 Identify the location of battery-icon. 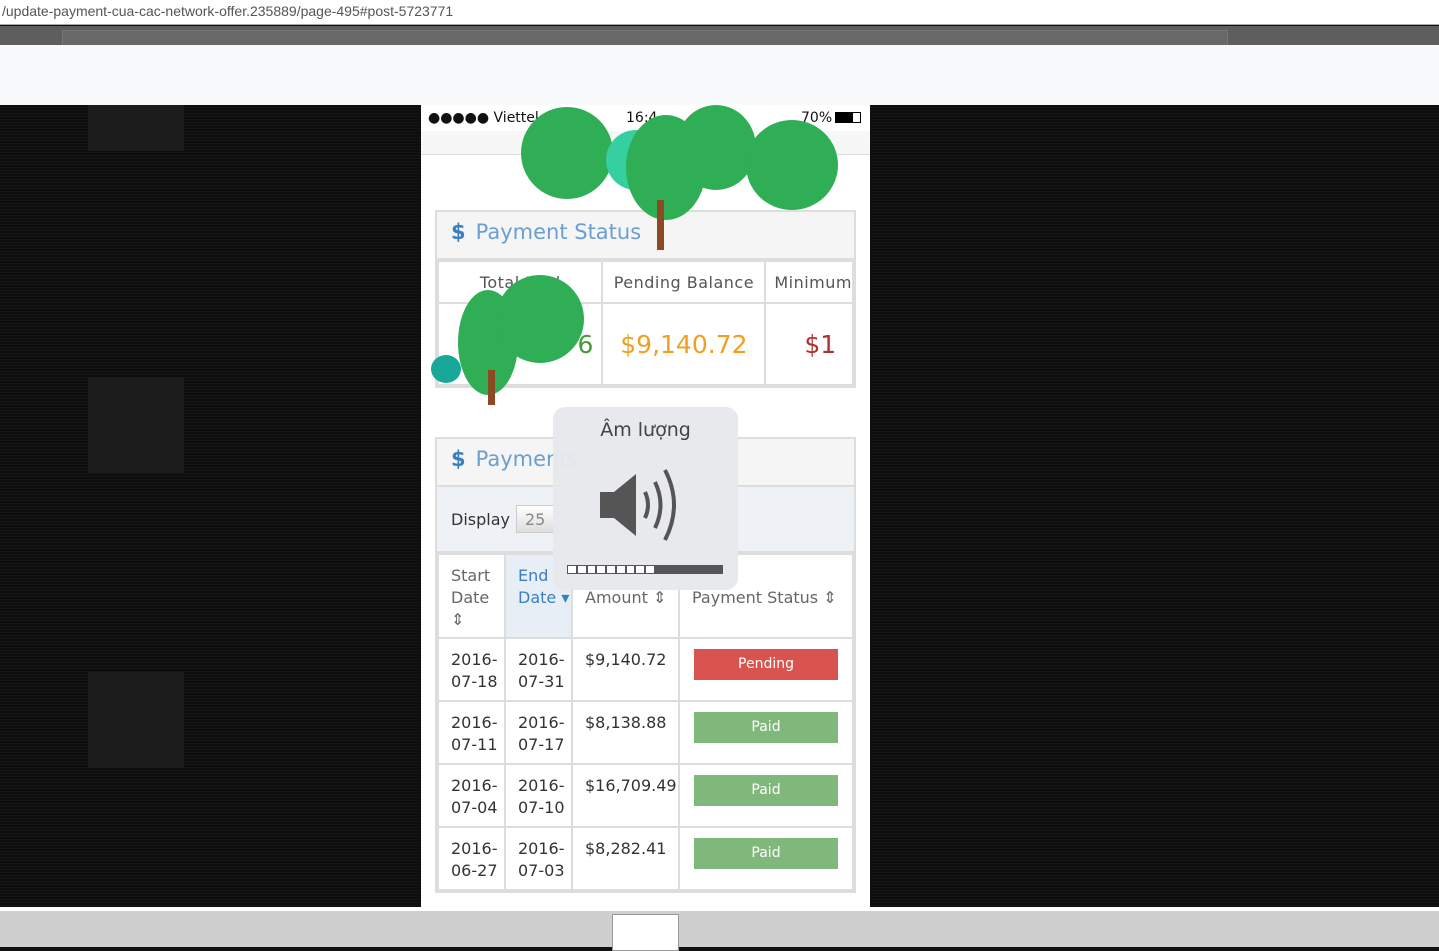
(848, 117).